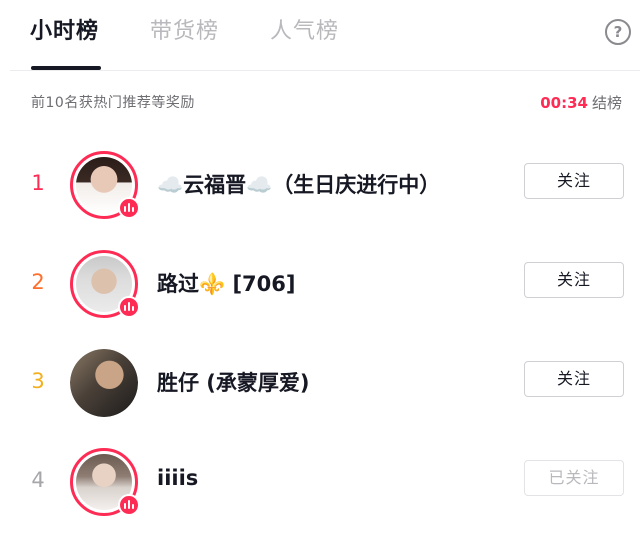 The height and width of the screenshot is (536, 640). I want to click on rank-number: 2, so click(38, 282).